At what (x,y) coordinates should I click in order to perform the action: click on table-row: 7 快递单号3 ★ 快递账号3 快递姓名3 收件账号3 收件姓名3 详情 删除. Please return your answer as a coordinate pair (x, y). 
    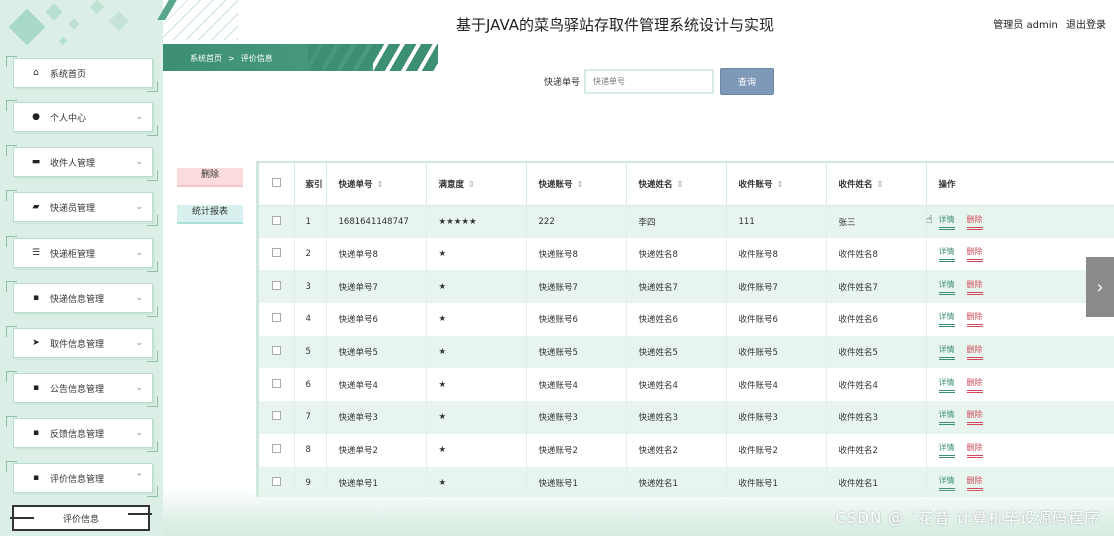
    Looking at the image, I should click on (686, 417).